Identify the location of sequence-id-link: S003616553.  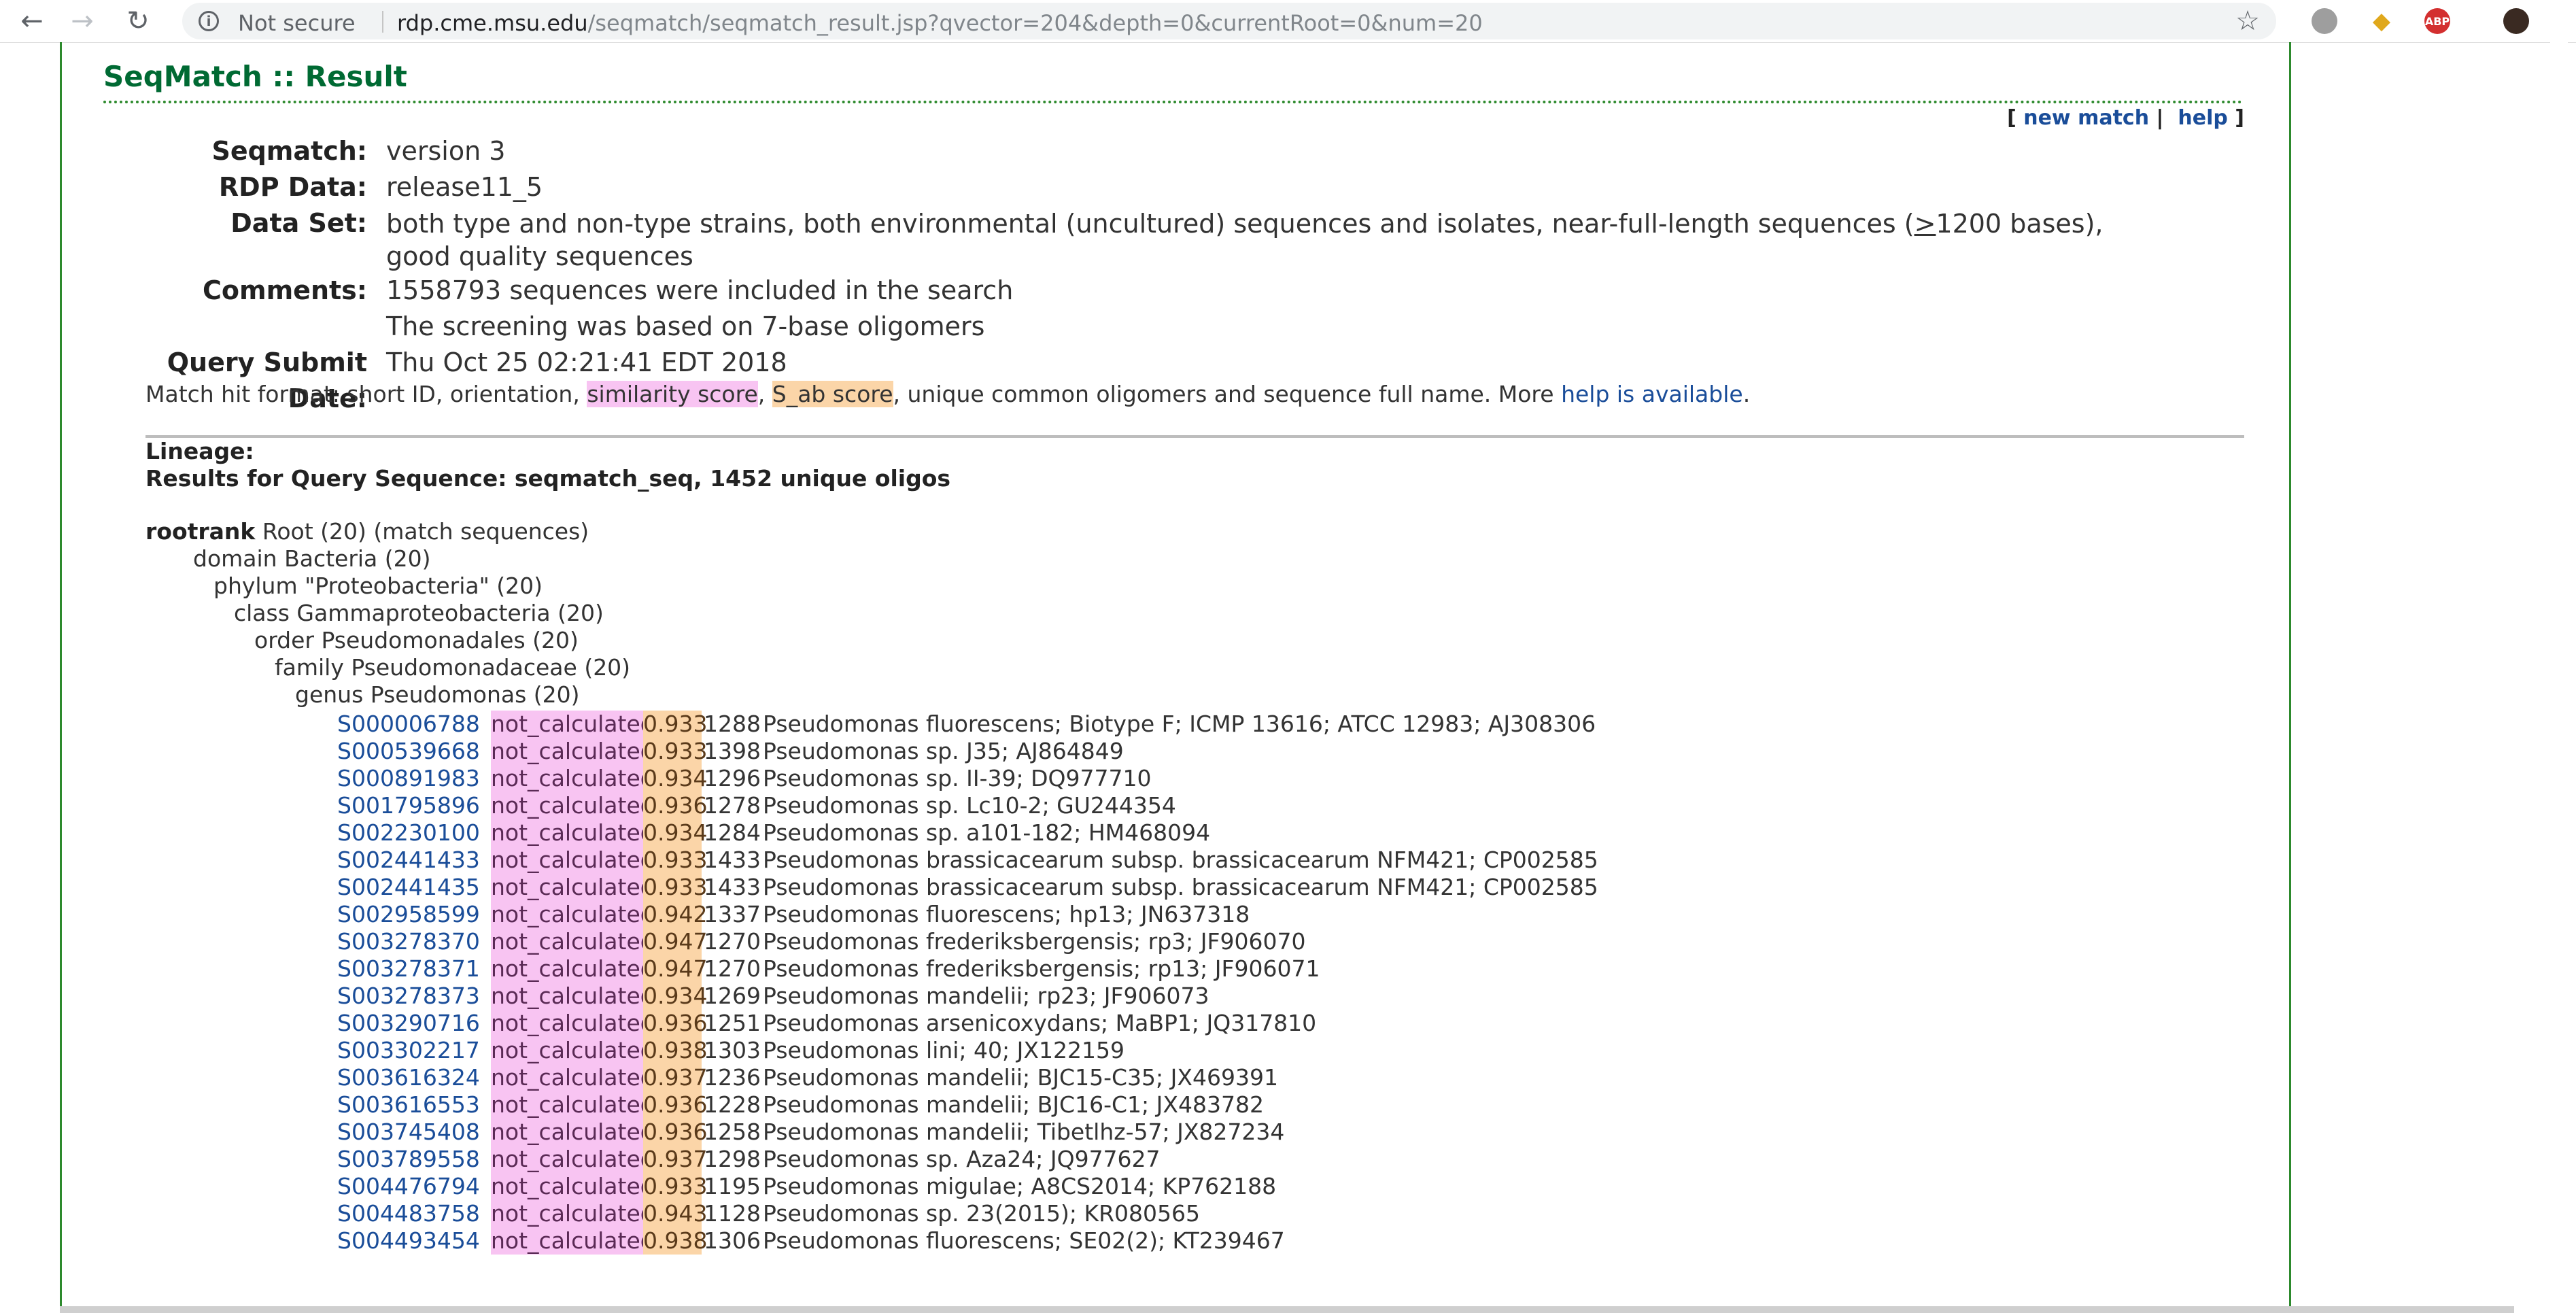
(414, 1105).